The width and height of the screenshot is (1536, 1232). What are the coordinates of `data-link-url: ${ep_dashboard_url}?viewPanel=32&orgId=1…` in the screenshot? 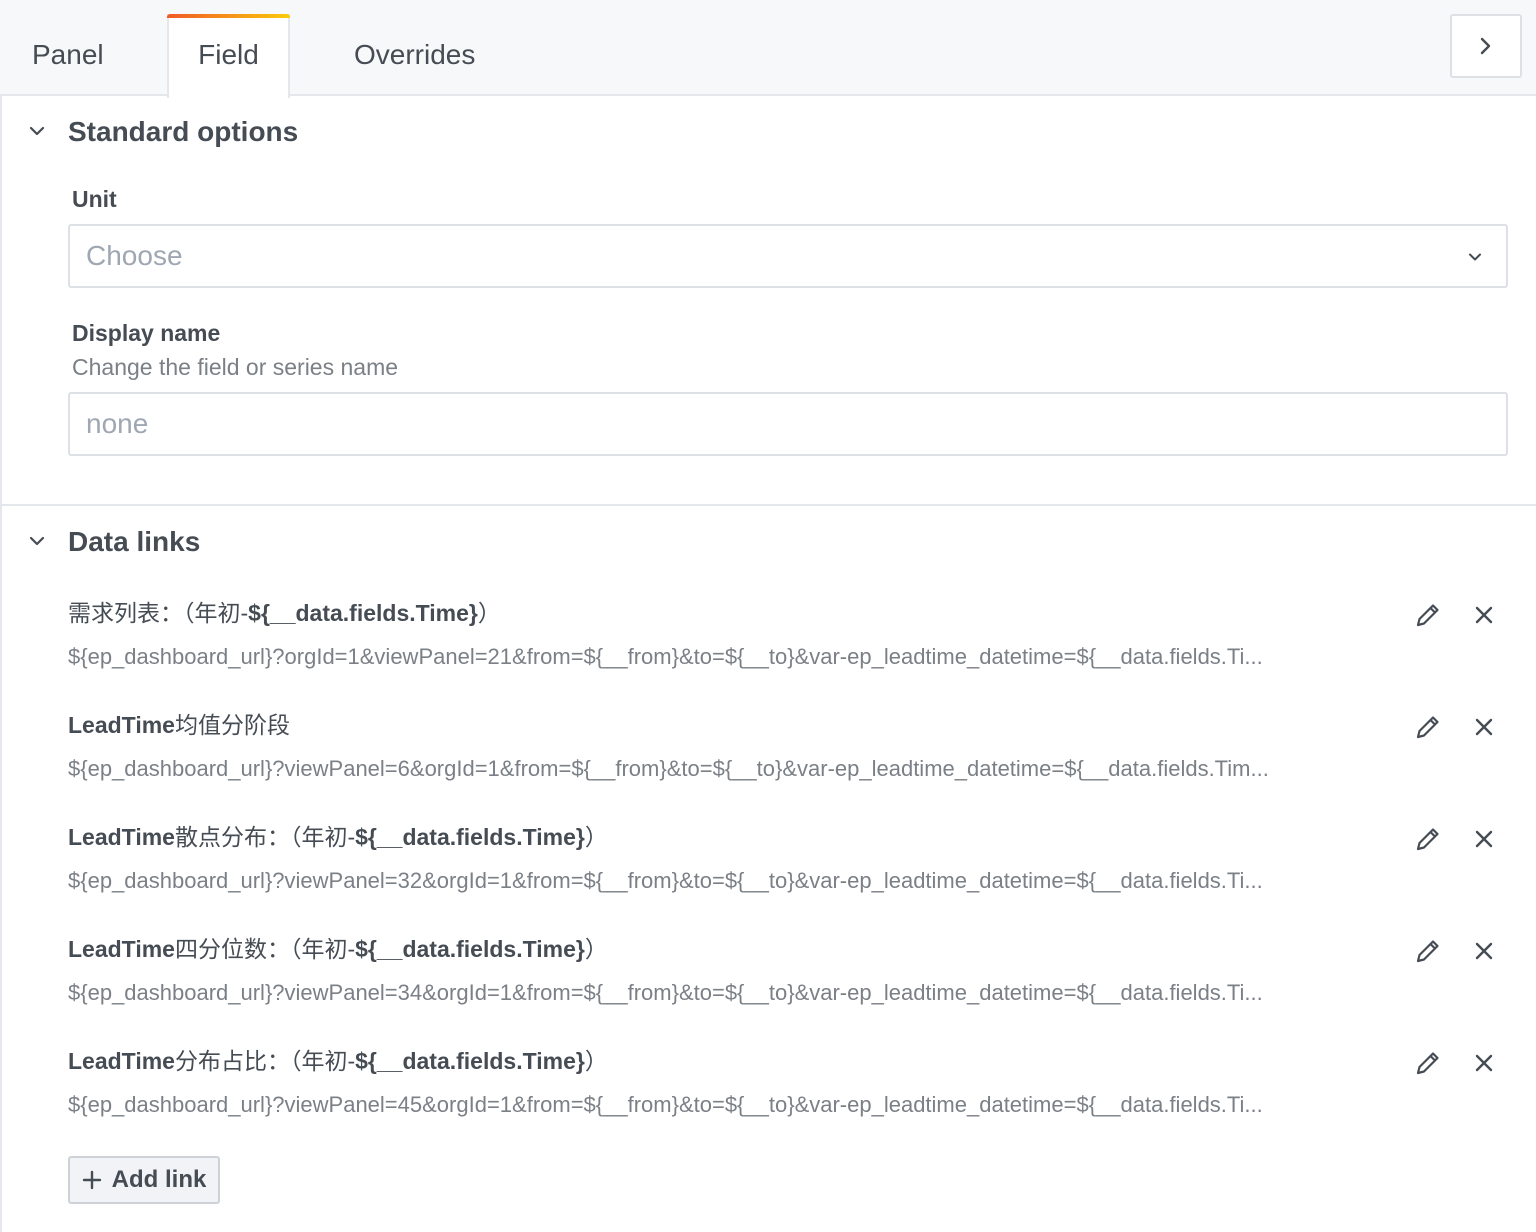 It's located at (665, 880).